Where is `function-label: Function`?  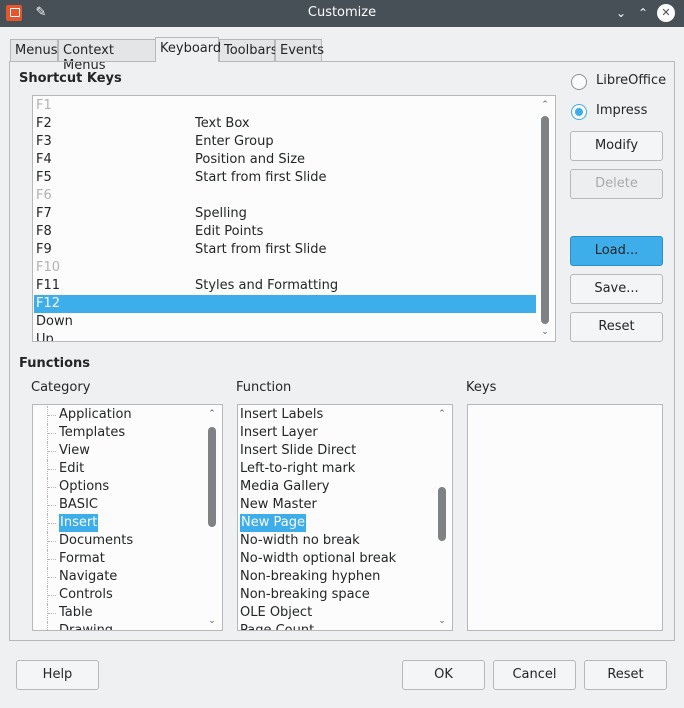
function-label: Function is located at coordinates (264, 387).